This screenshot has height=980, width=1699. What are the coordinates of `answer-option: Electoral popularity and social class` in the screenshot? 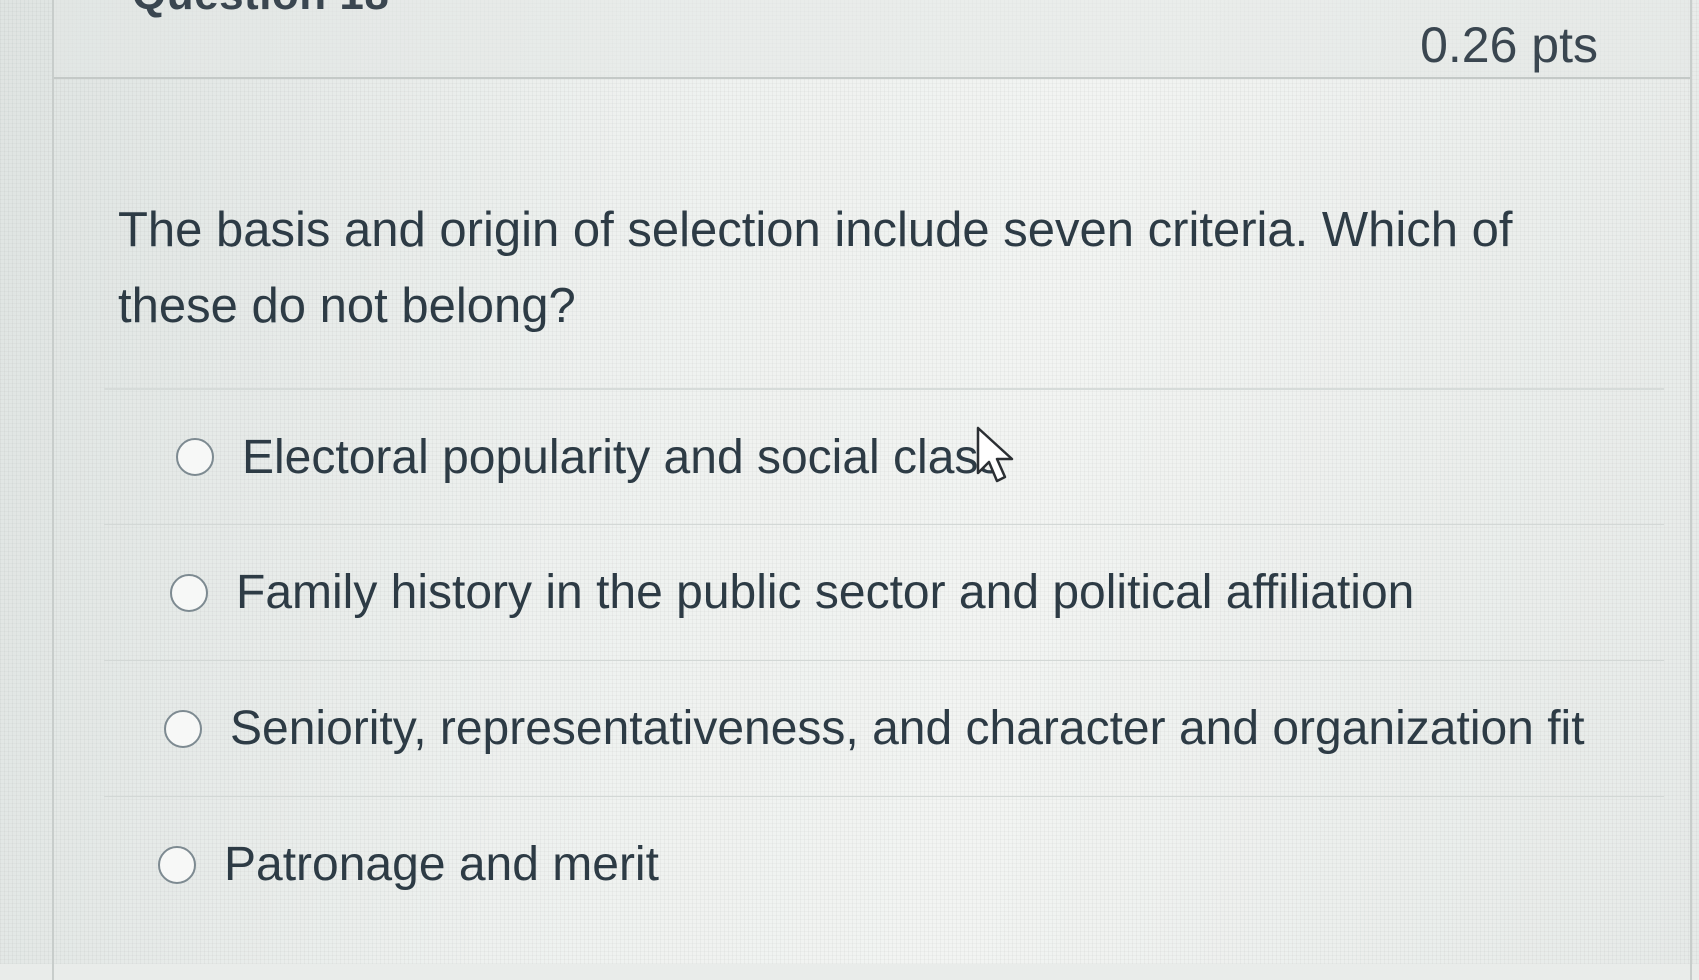 It's located at (884, 456).